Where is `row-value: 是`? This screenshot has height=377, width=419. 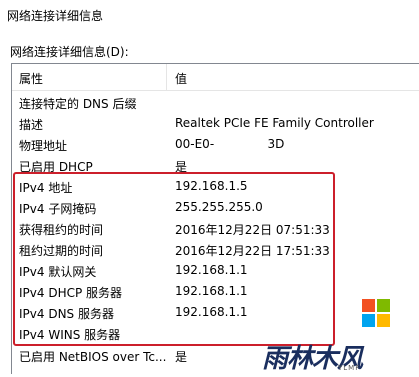
row-value: 是 is located at coordinates (181, 357).